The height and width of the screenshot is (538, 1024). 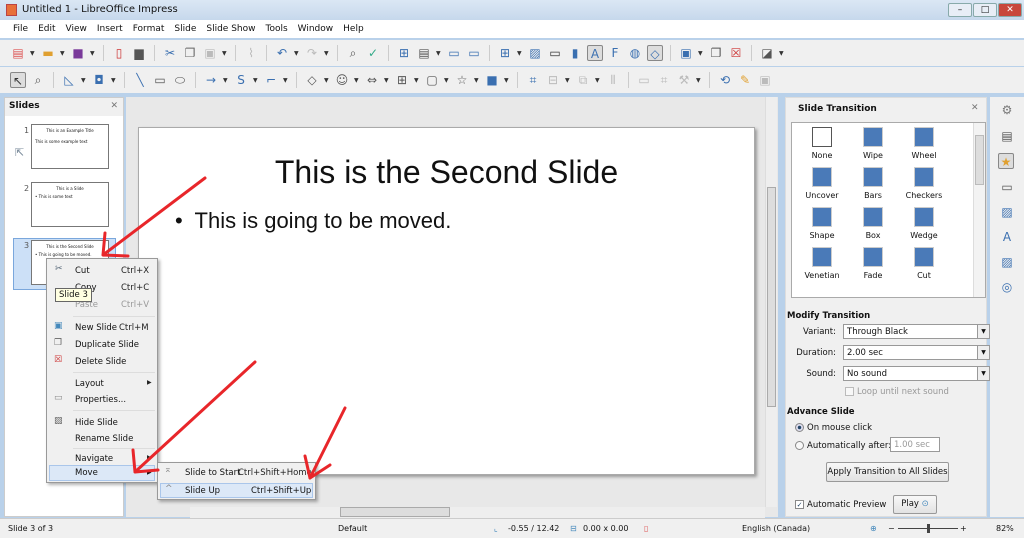 I want to click on transition-wheel: Wheel, so click(x=924, y=143).